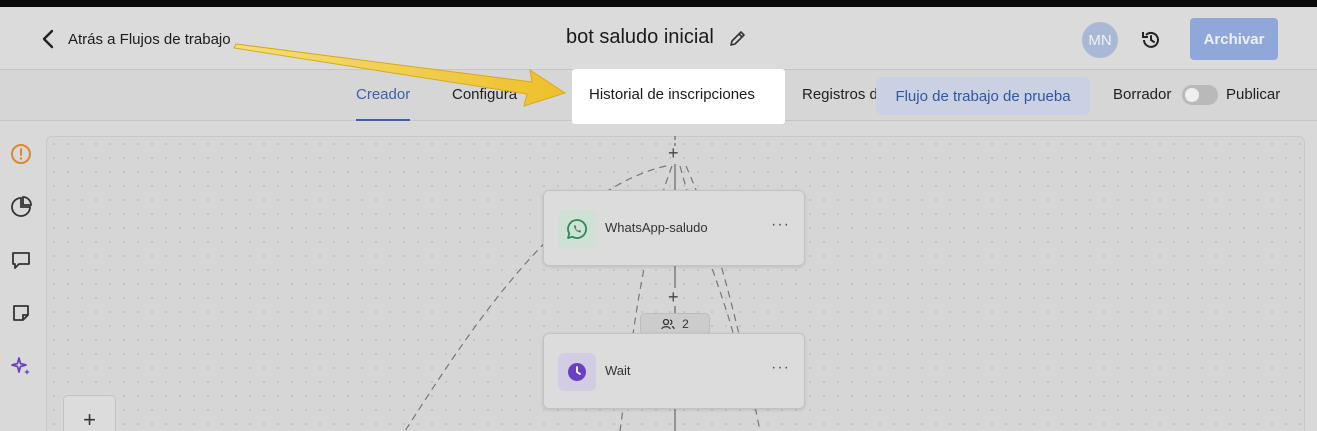 The image size is (1317, 431). What do you see at coordinates (21, 260) in the screenshot?
I see `comment-icon` at bounding box center [21, 260].